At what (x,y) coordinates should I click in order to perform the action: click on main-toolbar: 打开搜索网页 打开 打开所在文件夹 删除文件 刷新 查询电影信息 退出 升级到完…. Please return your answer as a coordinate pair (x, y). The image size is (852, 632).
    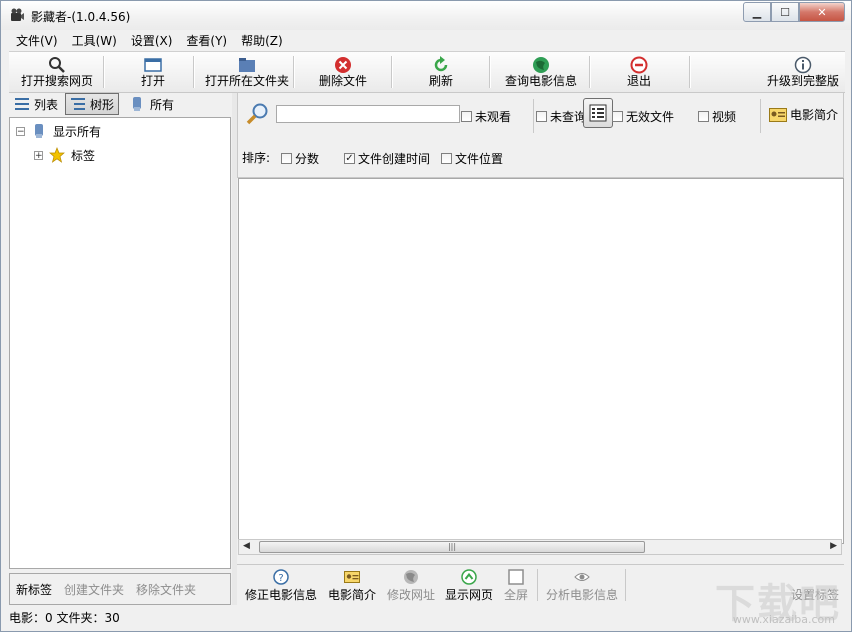
    Looking at the image, I should click on (427, 72).